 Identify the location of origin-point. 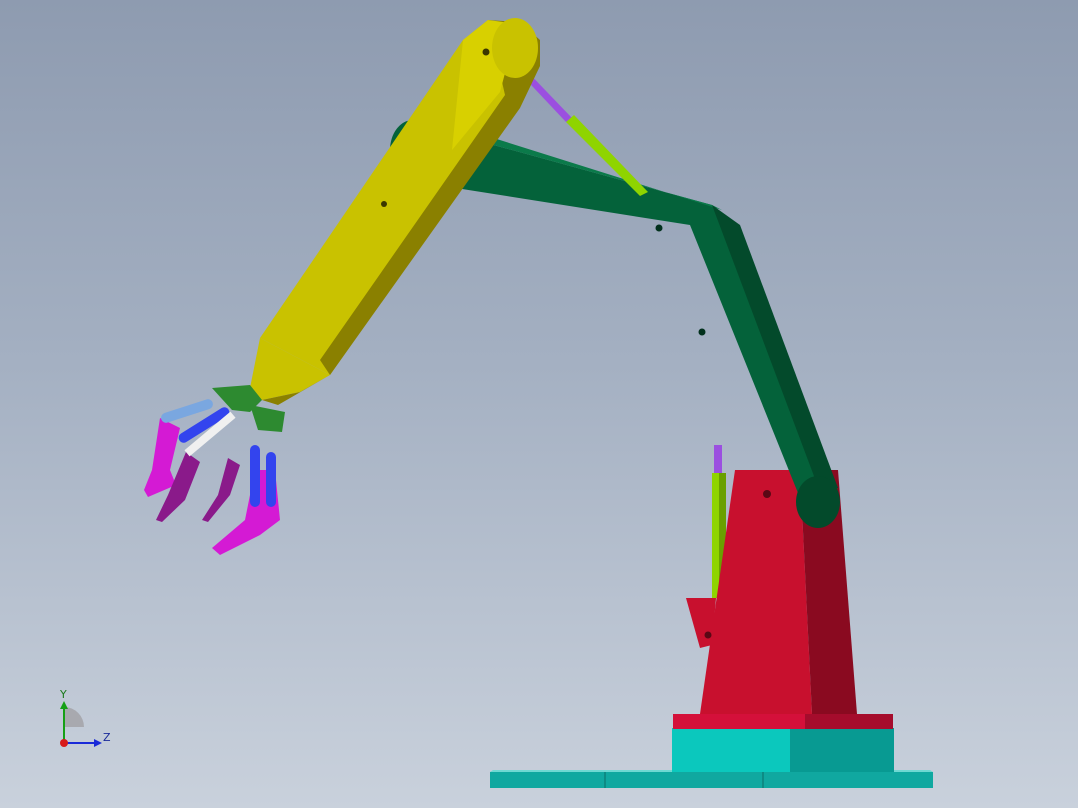
(64, 743).